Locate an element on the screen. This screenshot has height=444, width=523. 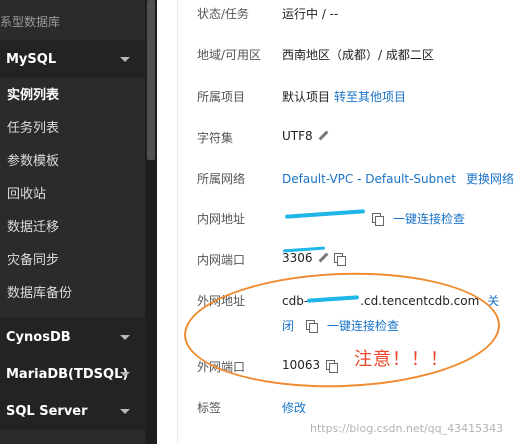
edit-tags-link: 修改 is located at coordinates (294, 407).